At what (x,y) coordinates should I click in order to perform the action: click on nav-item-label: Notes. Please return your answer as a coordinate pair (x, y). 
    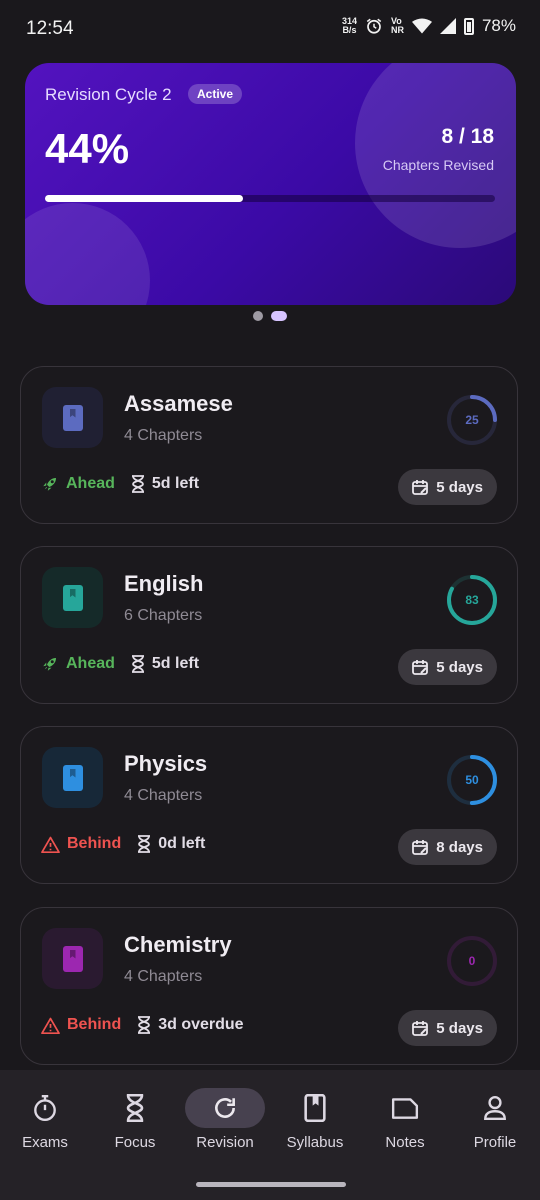
    Looking at the image, I should click on (405, 1142).